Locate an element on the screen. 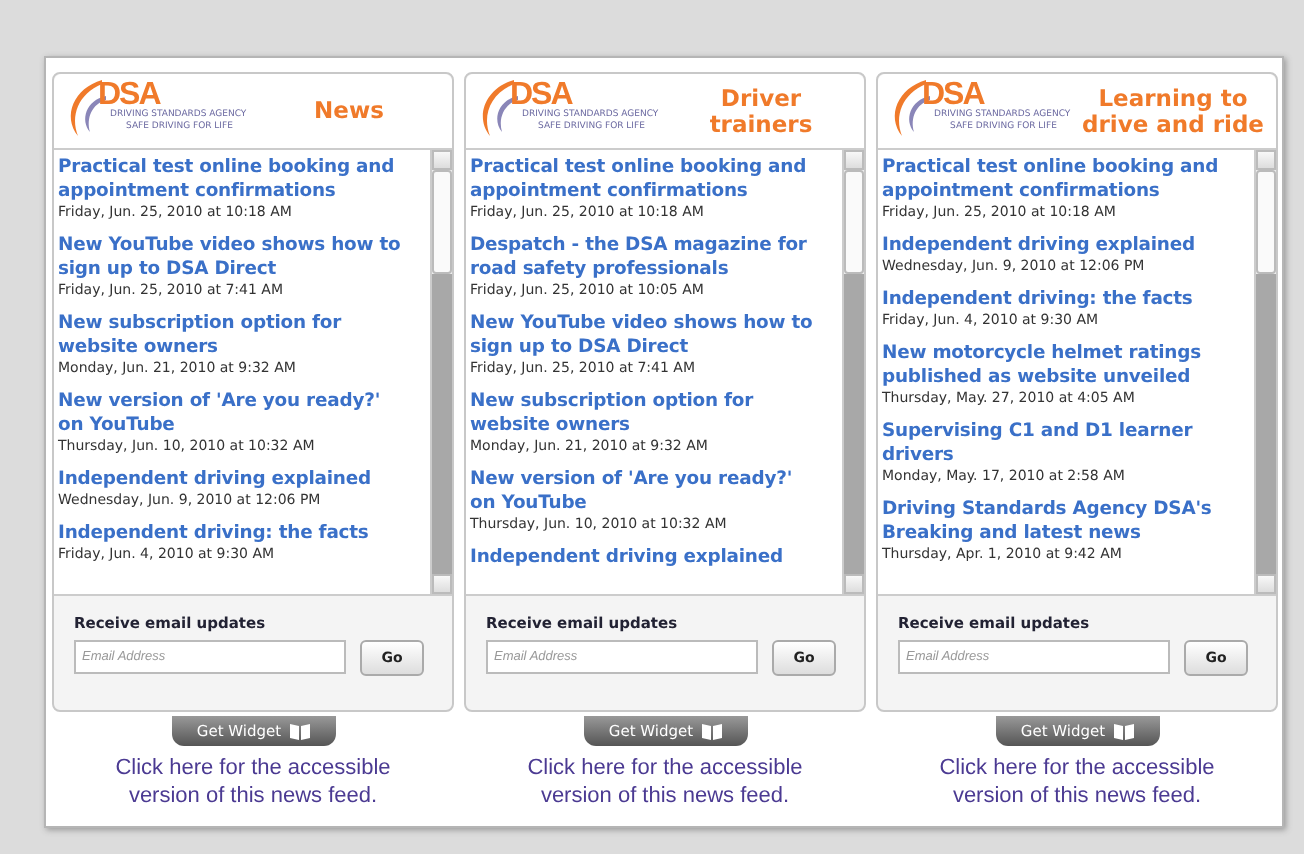 The width and height of the screenshot is (1304, 854). feed-title: News is located at coordinates (349, 111).